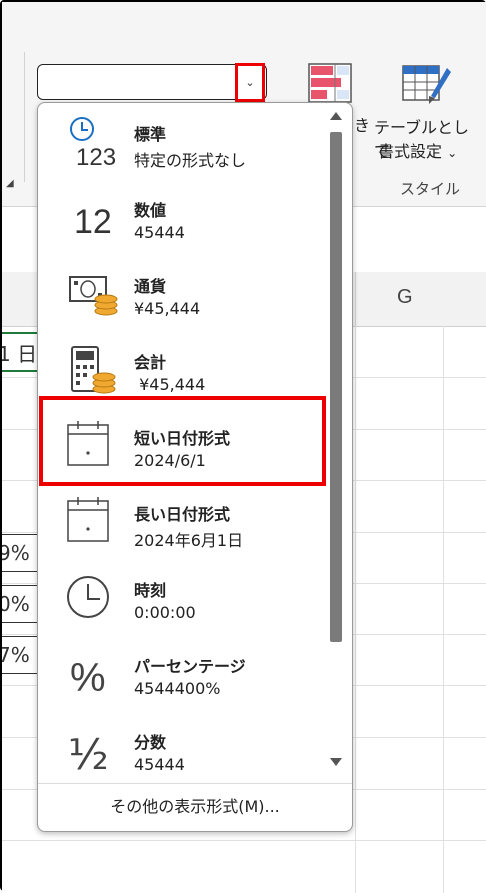  Describe the element at coordinates (88, 753) in the screenshot. I see `icon-text: ½` at that location.